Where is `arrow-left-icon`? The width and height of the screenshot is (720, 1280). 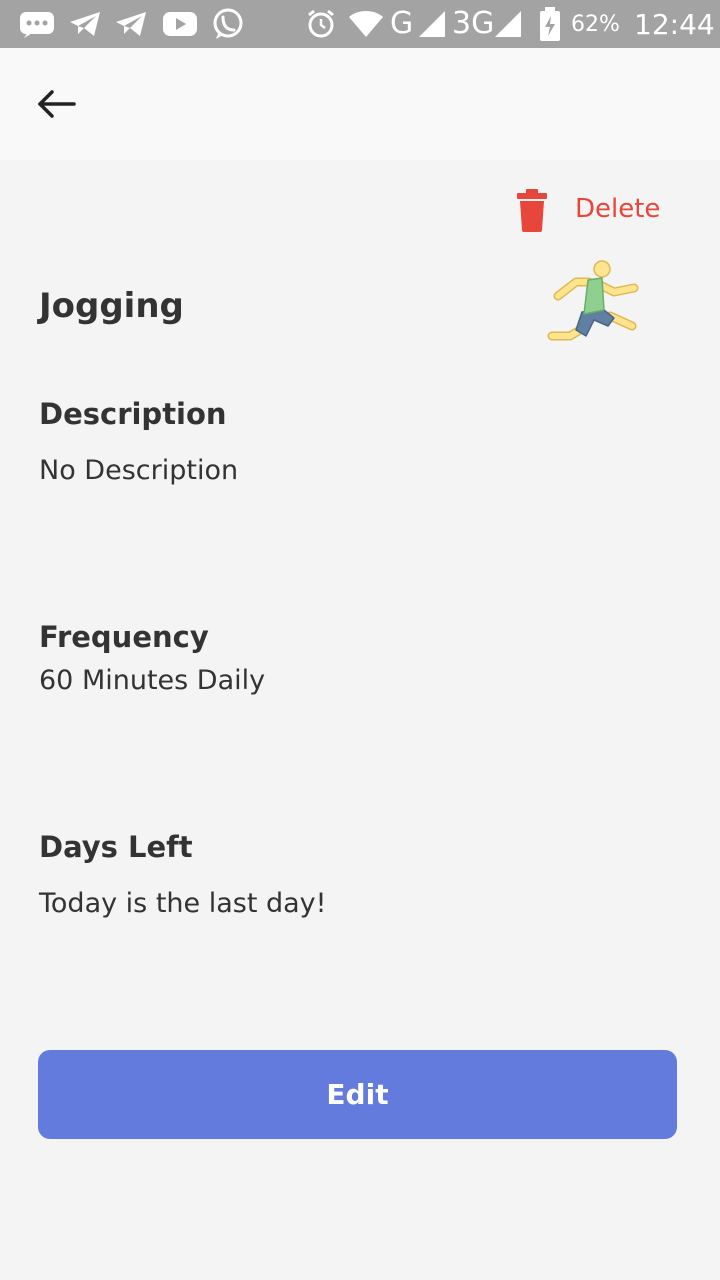
arrow-left-icon is located at coordinates (57, 104).